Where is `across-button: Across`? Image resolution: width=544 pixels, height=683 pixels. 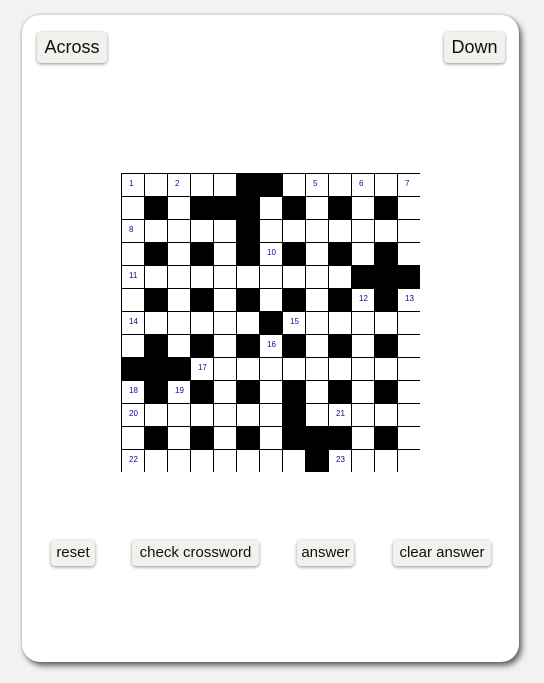 across-button: Across is located at coordinates (72, 47).